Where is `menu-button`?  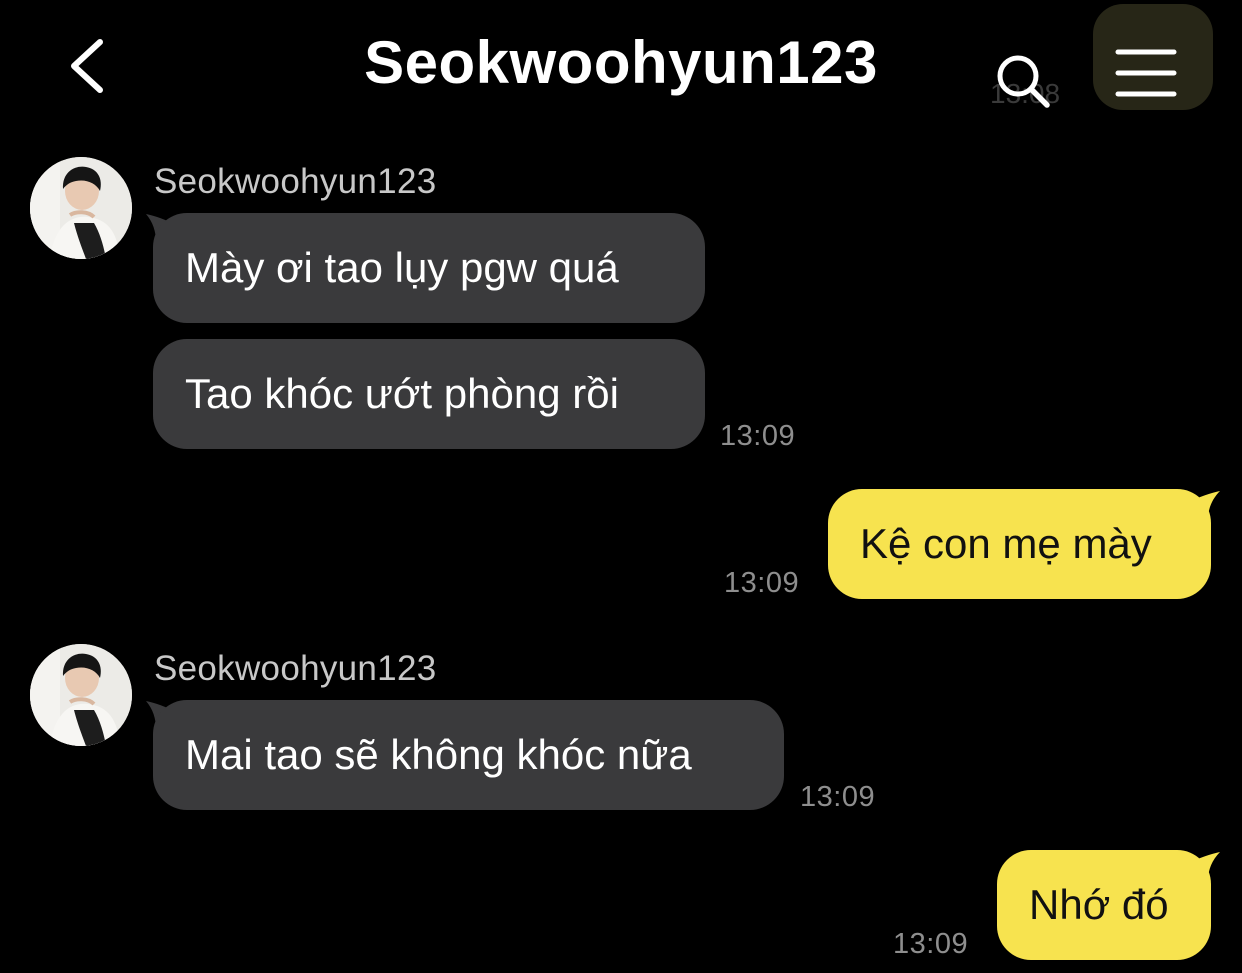
menu-button is located at coordinates (1146, 74).